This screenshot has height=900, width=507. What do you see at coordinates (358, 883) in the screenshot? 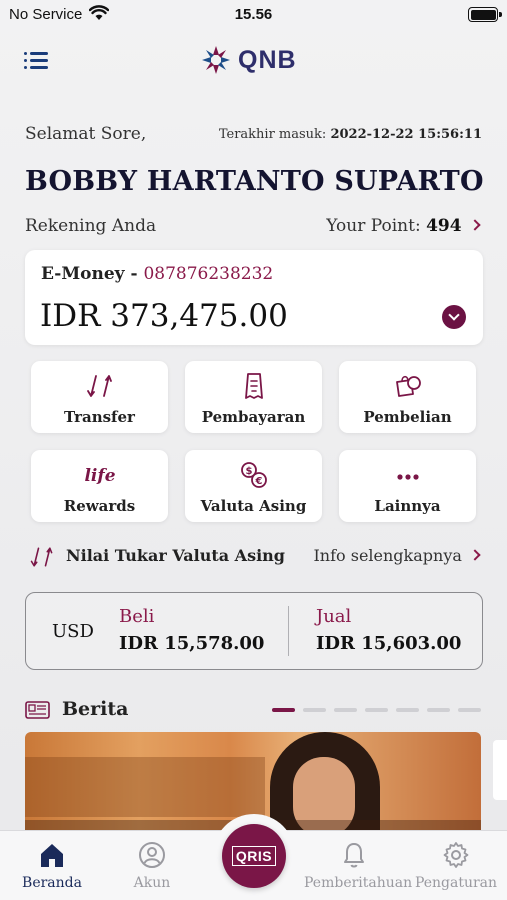
I see `tab-label: Pemberitahuan` at bounding box center [358, 883].